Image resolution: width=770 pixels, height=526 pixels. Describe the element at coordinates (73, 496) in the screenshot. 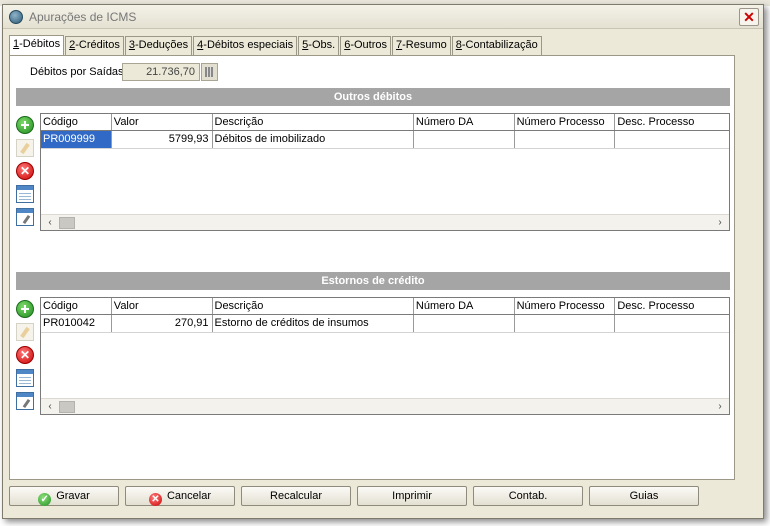

I see `gravar-label: Gravar` at that location.